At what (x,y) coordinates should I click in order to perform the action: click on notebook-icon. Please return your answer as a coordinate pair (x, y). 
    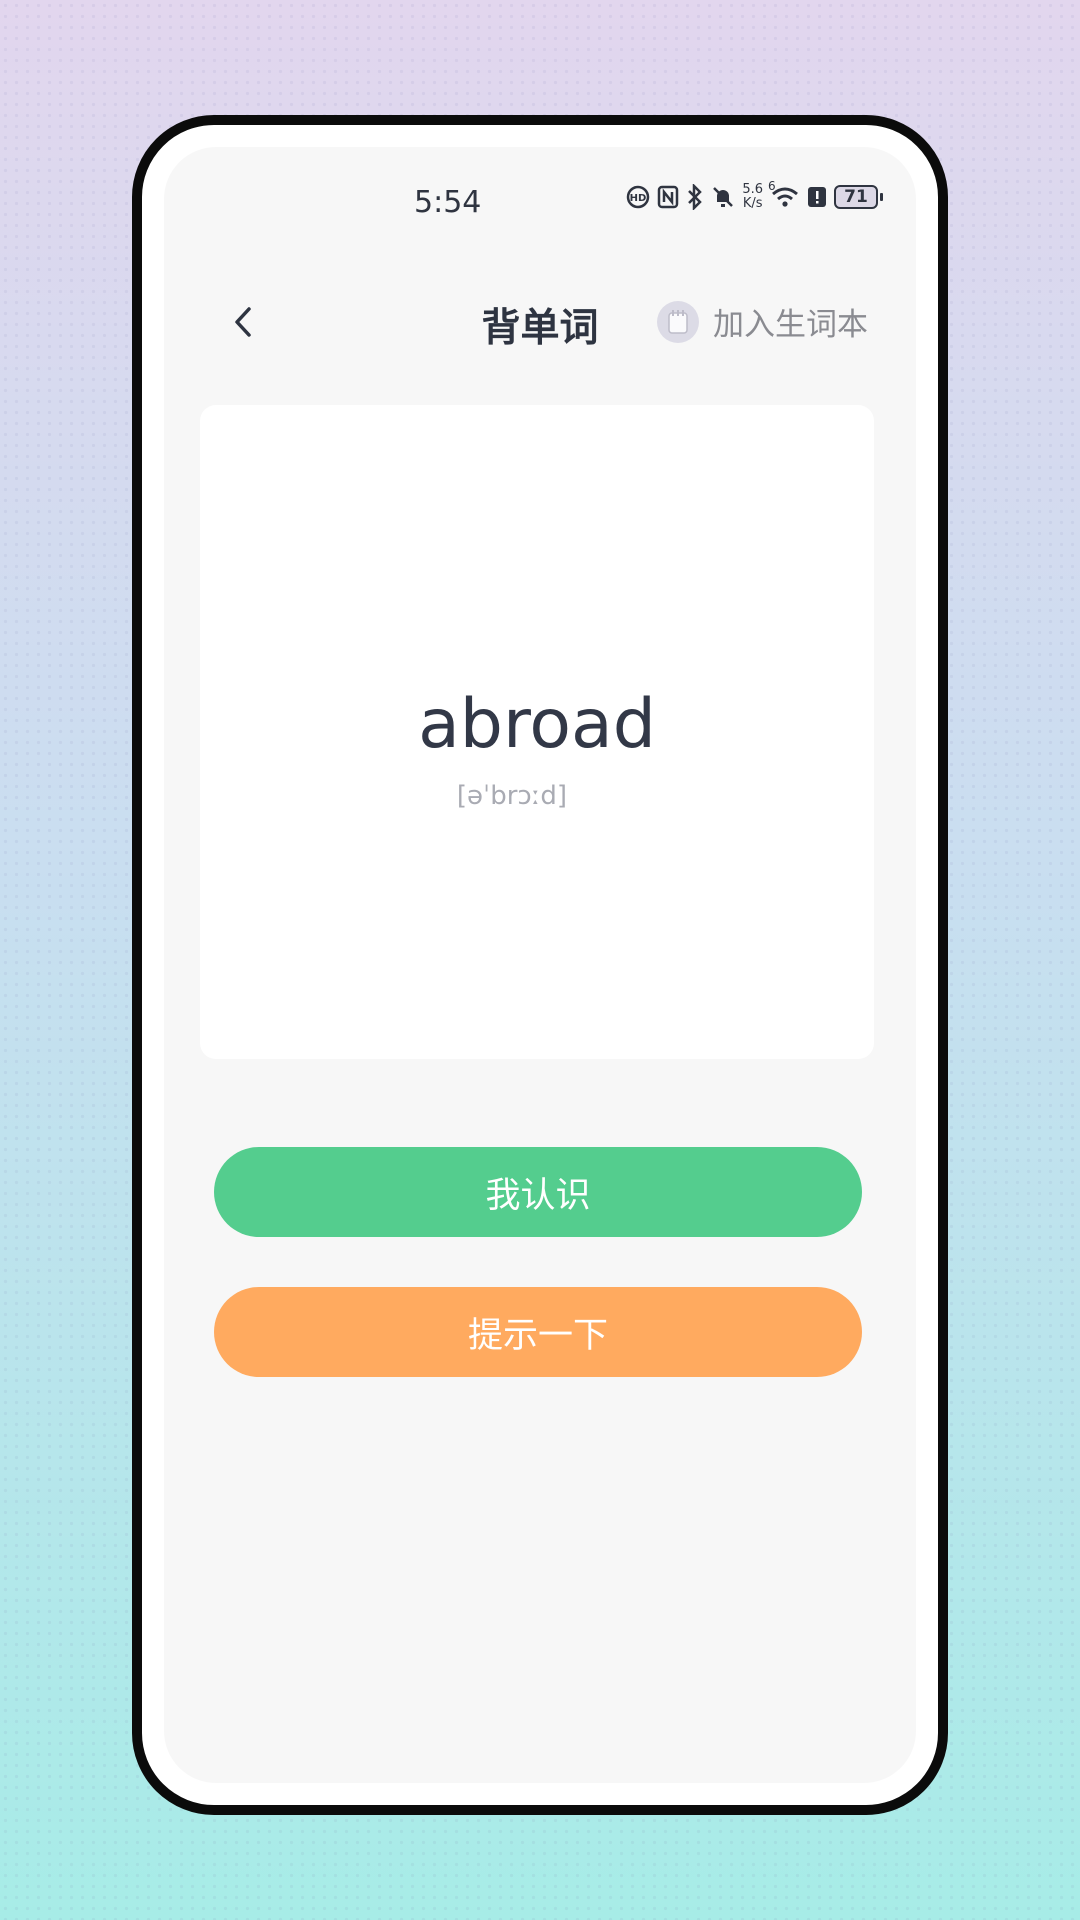
    Looking at the image, I should click on (678, 321).